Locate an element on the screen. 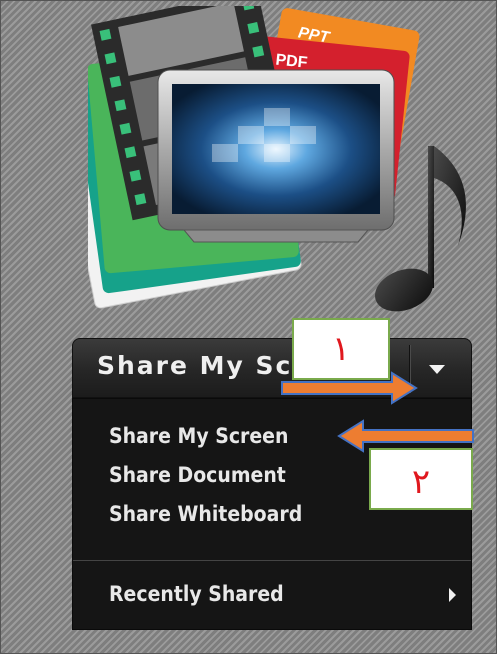 The height and width of the screenshot is (654, 497). monitor-icon is located at coordinates (276, 156).